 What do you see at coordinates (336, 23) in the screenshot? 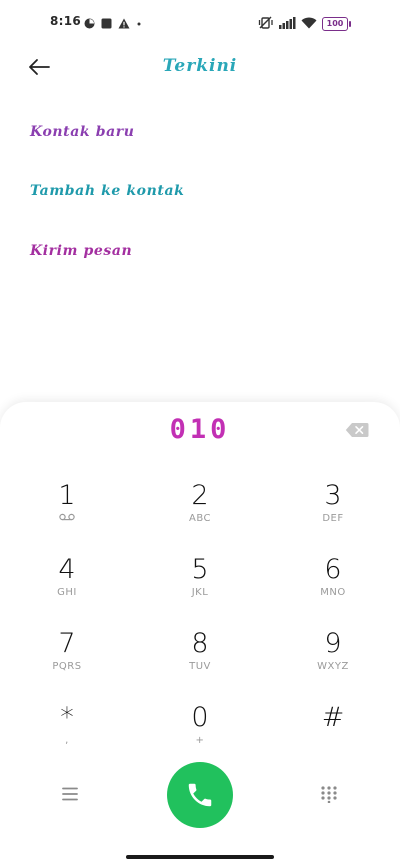
I see `battery-icon: 100` at bounding box center [336, 23].